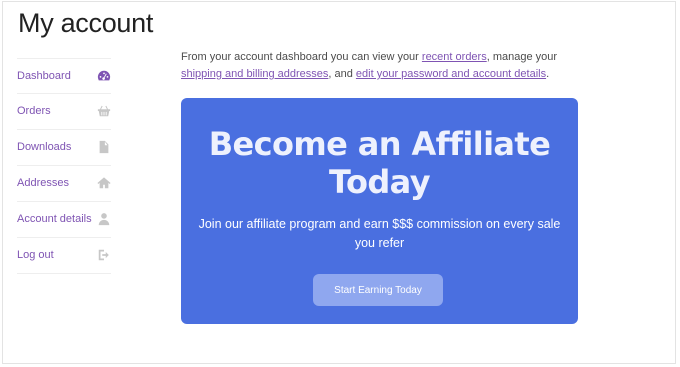 This screenshot has height=367, width=680. Describe the element at coordinates (104, 147) in the screenshot. I see `file-icon` at that location.